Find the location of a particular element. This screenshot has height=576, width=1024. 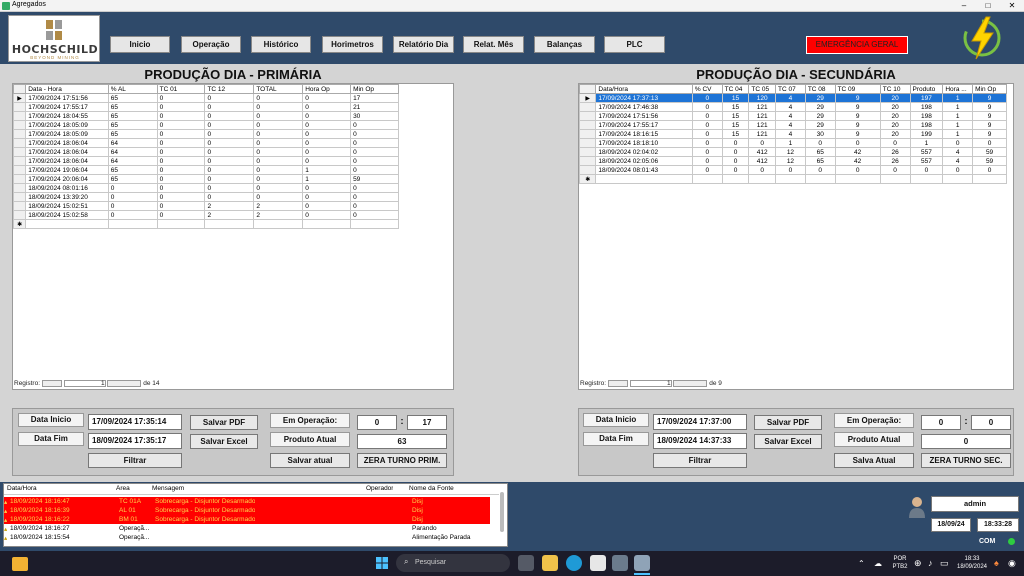

table-cell: 1 is located at coordinates (958, 107).